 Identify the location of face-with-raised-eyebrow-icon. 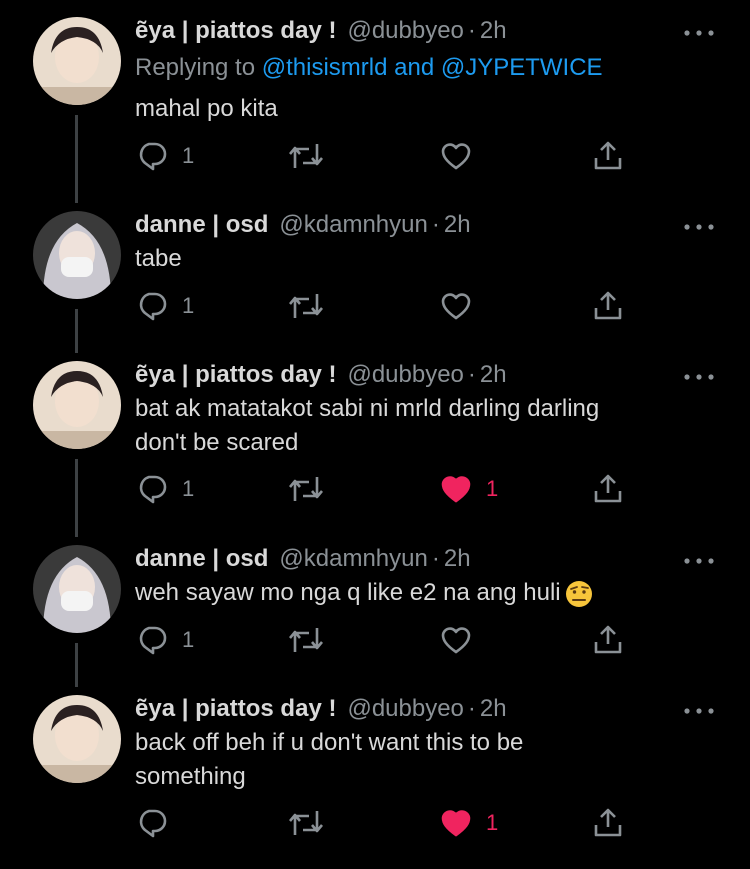
(578, 593).